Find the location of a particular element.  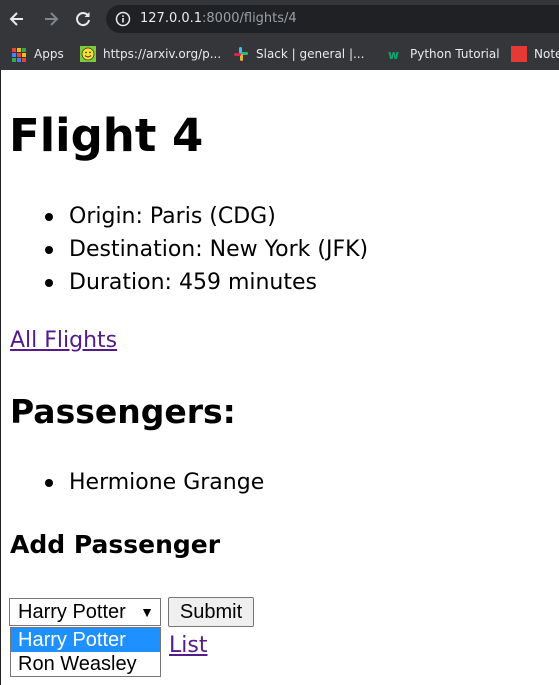

passenger-select: Harry Potter ▼ is located at coordinates (85, 612).